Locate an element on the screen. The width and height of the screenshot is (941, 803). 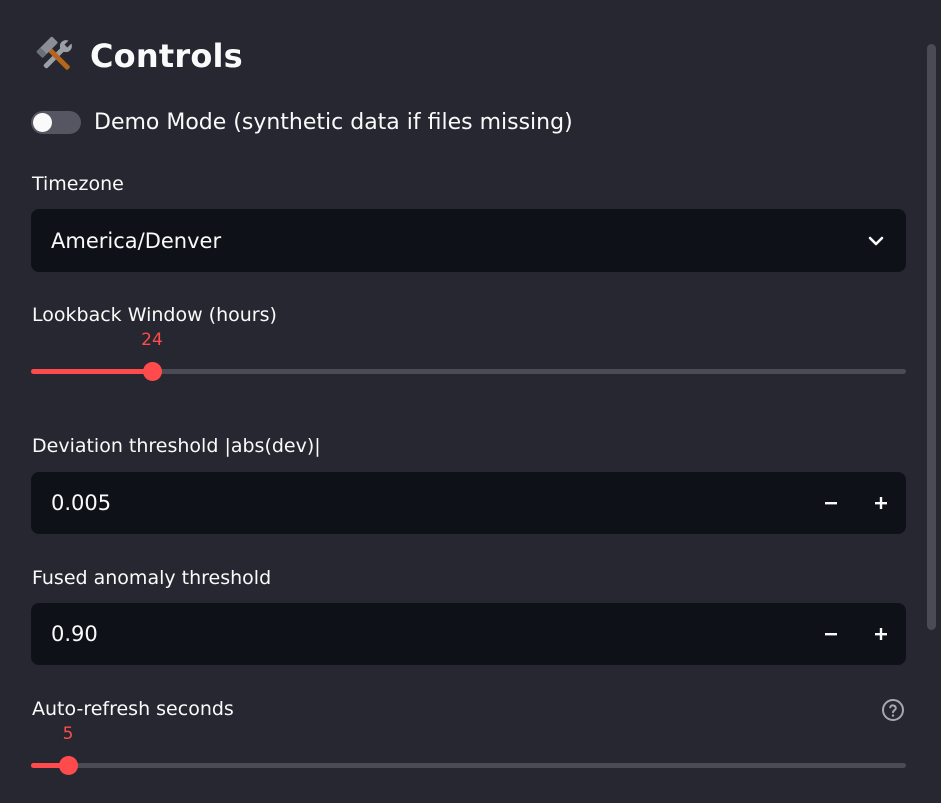
slider-value-label: 5 is located at coordinates (68, 734).